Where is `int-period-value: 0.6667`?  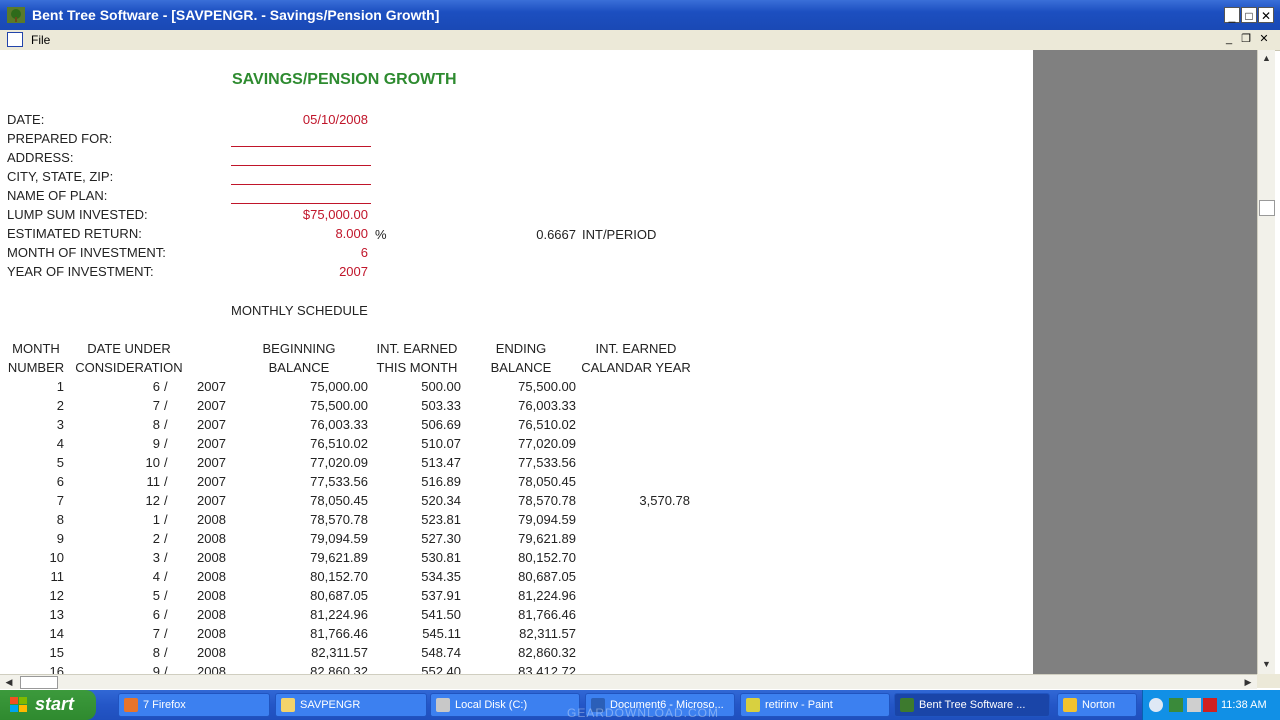 int-period-value: 0.6667 is located at coordinates (556, 234).